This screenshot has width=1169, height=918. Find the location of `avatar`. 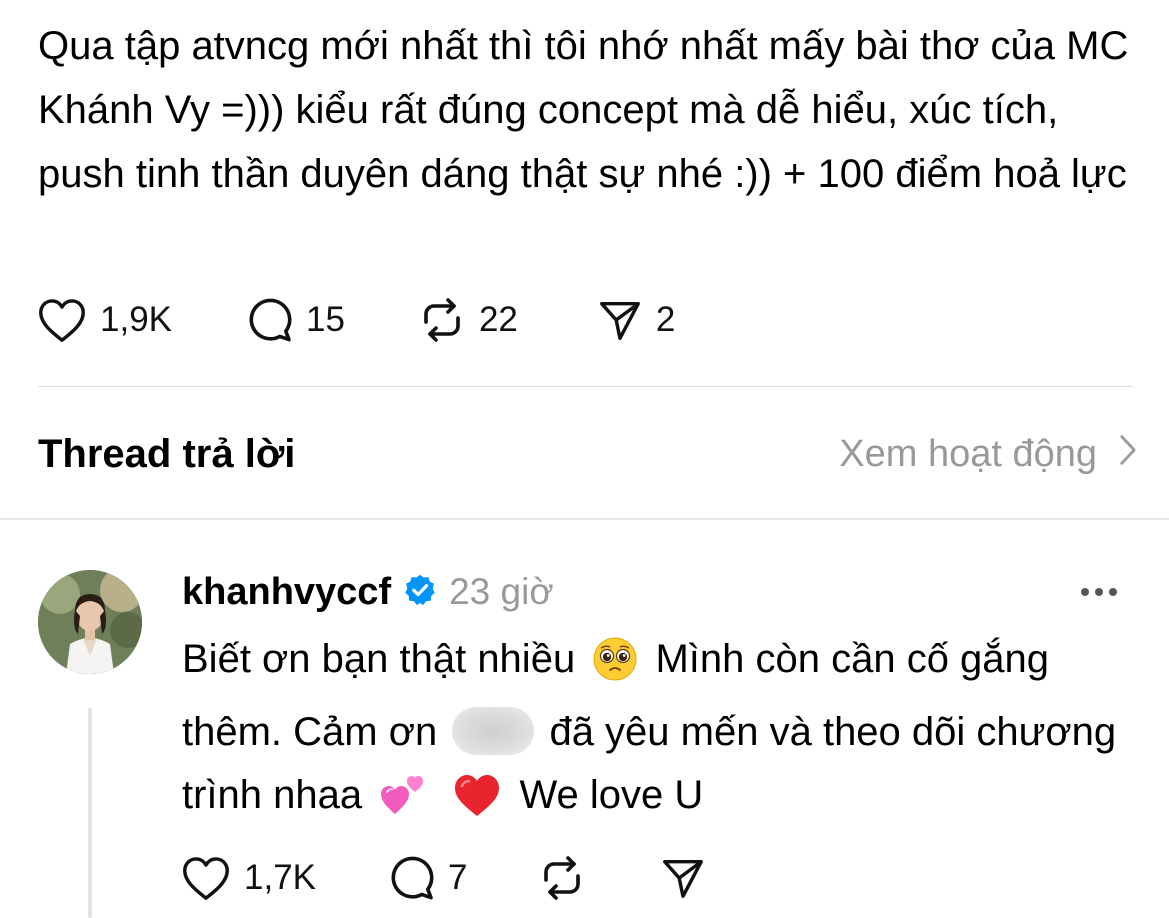

avatar is located at coordinates (90, 622).